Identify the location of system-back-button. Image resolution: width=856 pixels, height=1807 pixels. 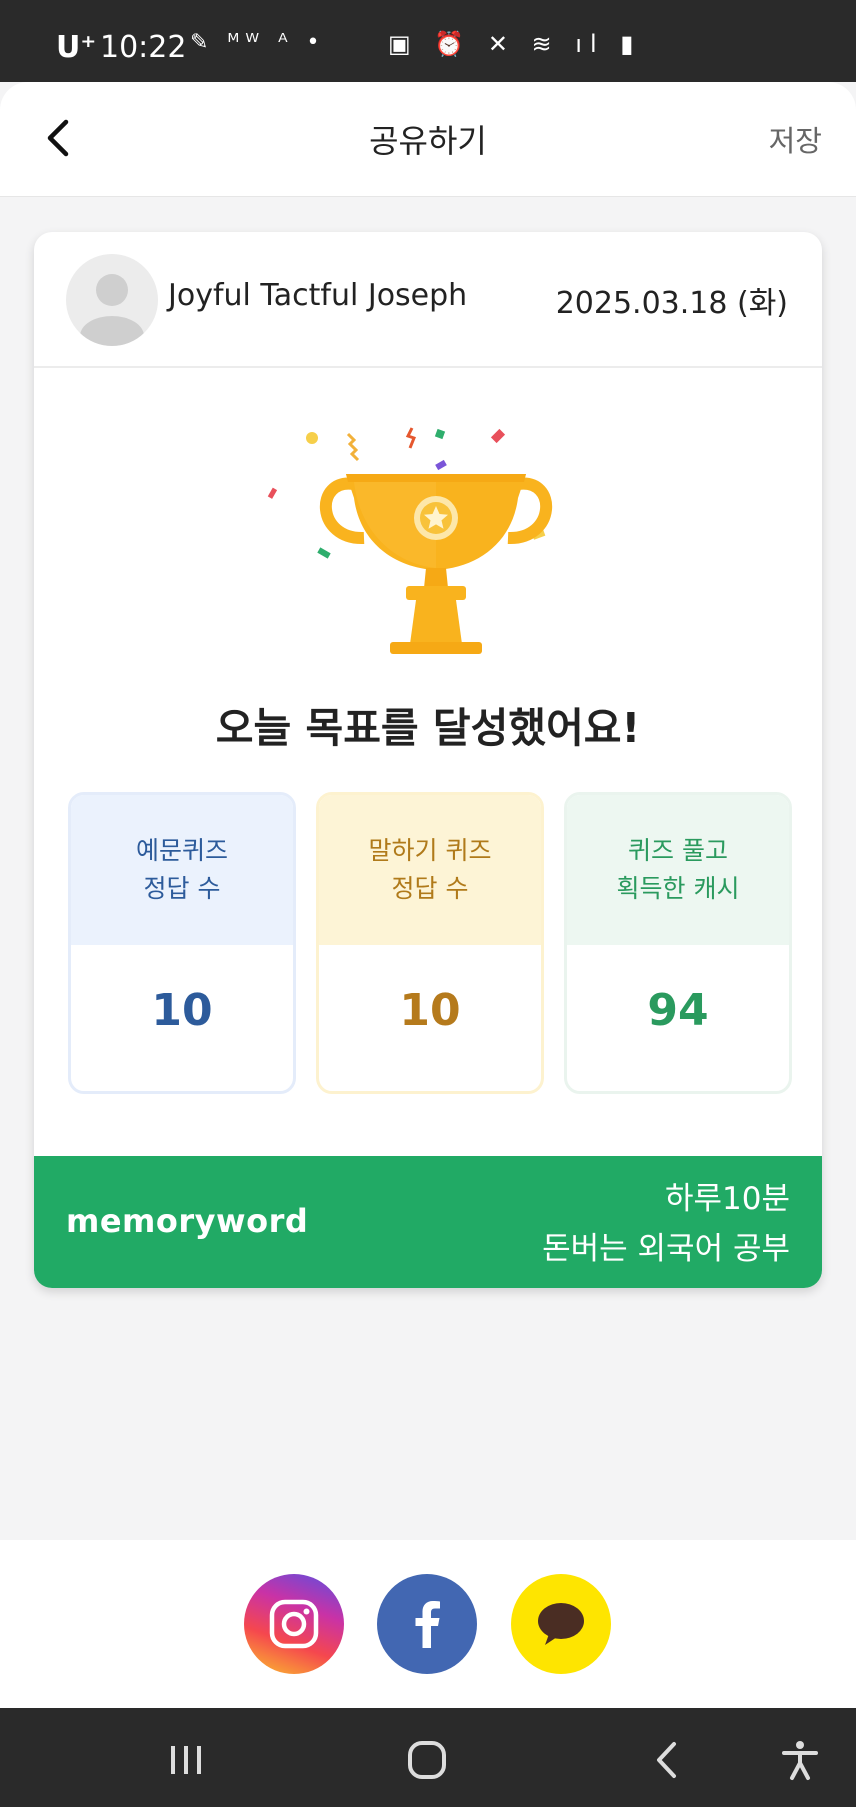
(668, 1760).